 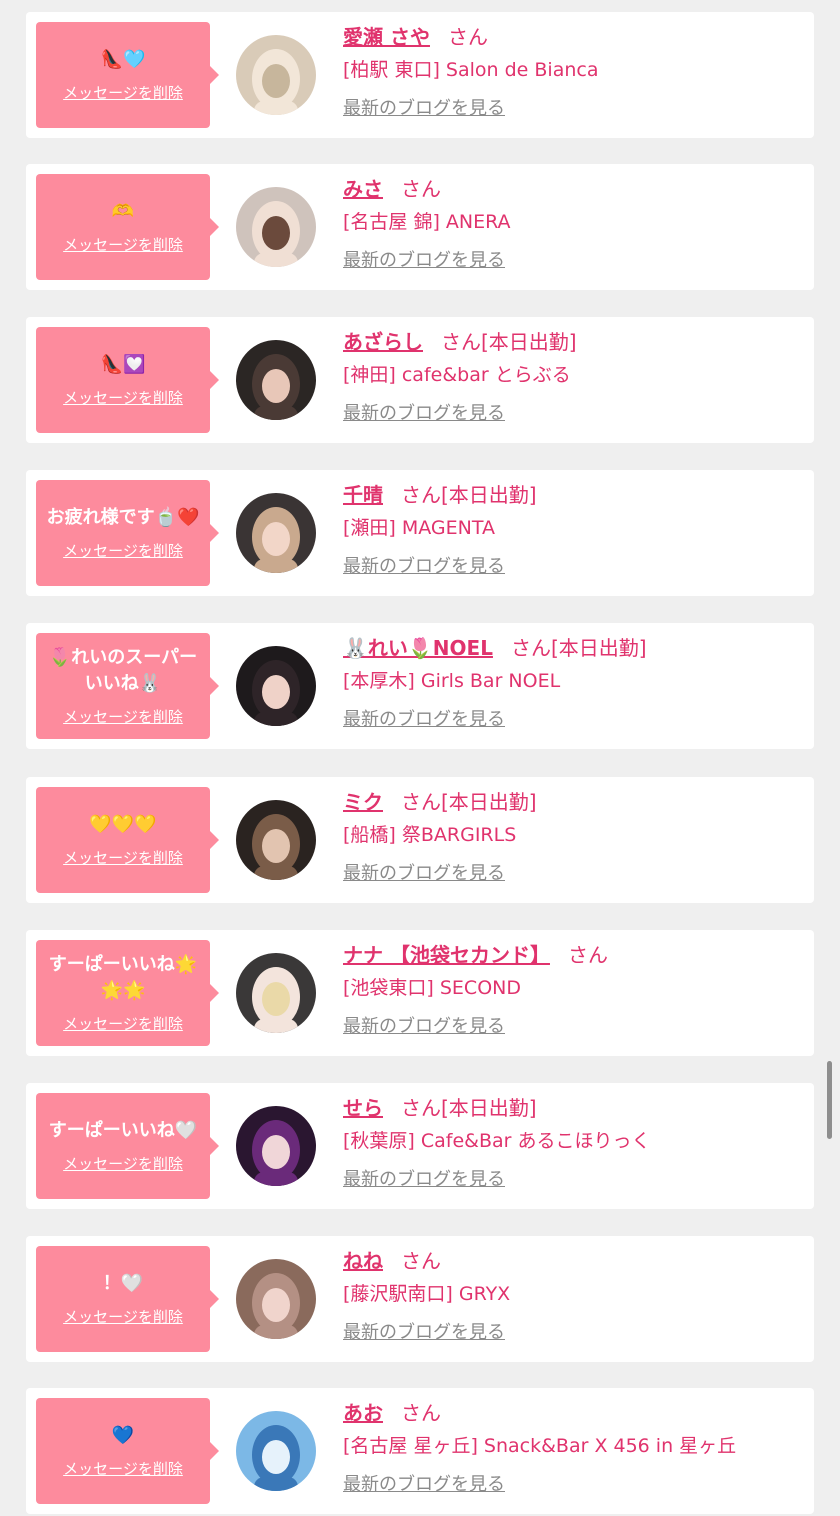 I want to click on sender-name-link: あざらし, so click(x=383, y=342).